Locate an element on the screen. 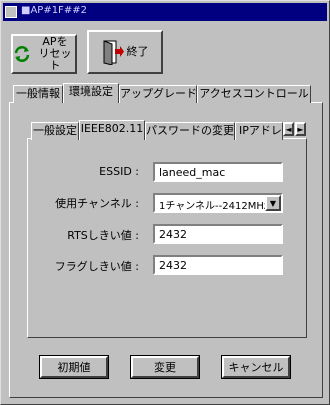 This screenshot has width=330, height=405. chevron-down-icon: ▼ is located at coordinates (273, 203).